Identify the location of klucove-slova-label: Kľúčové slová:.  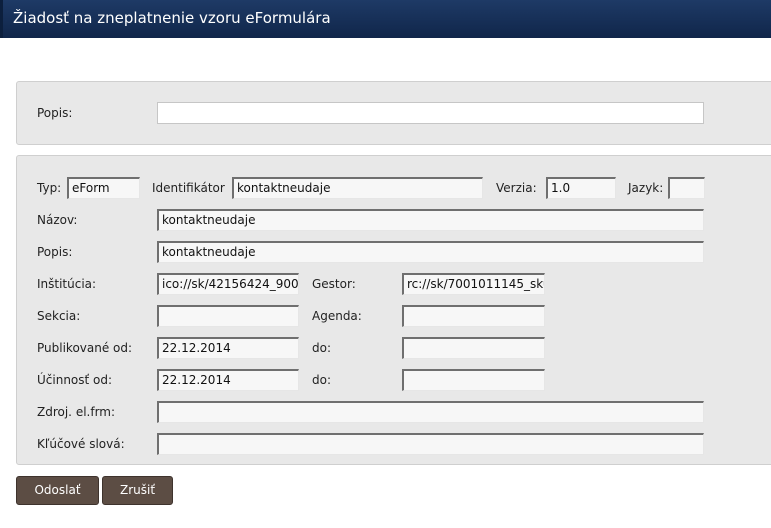
(81, 444).